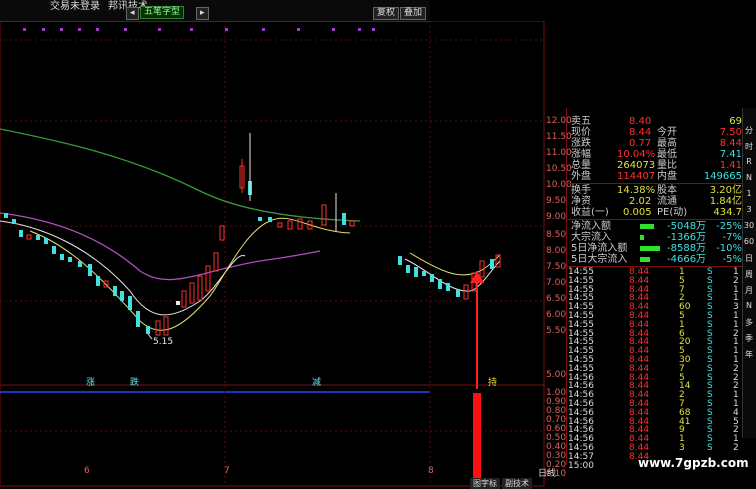  Describe the element at coordinates (749, 258) in the screenshot. I see `side-tab: 日` at that location.